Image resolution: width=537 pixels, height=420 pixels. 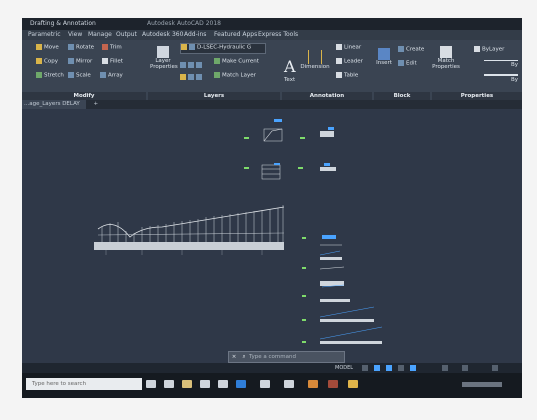 I want to click on scale-button: Scale, so click(x=79, y=75).